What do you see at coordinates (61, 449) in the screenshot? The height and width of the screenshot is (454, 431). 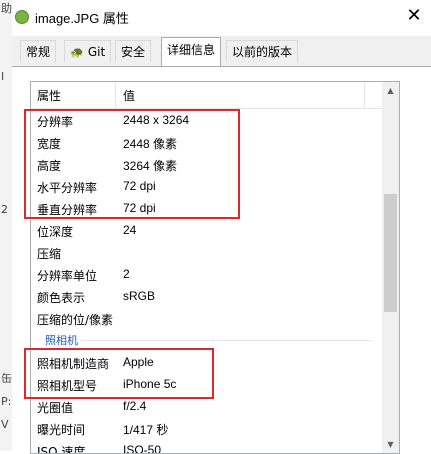 I see `property-name: ISO 速度` at bounding box center [61, 449].